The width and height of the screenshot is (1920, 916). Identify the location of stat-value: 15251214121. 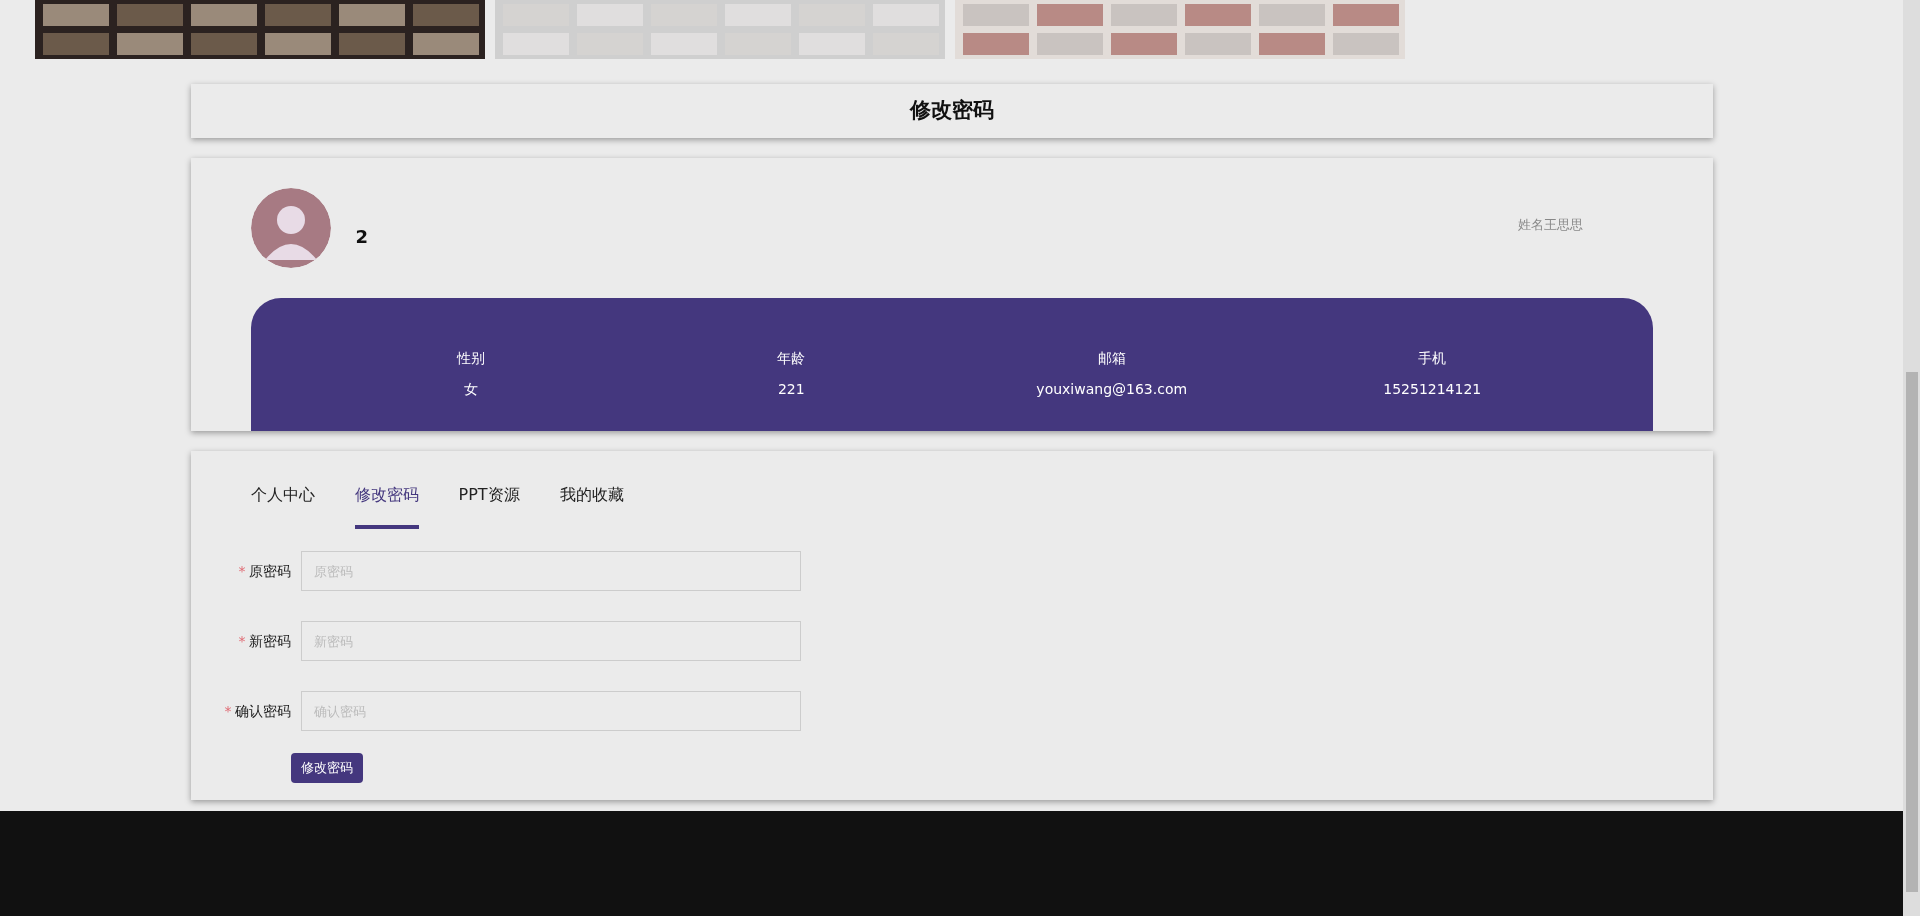
(1432, 389).